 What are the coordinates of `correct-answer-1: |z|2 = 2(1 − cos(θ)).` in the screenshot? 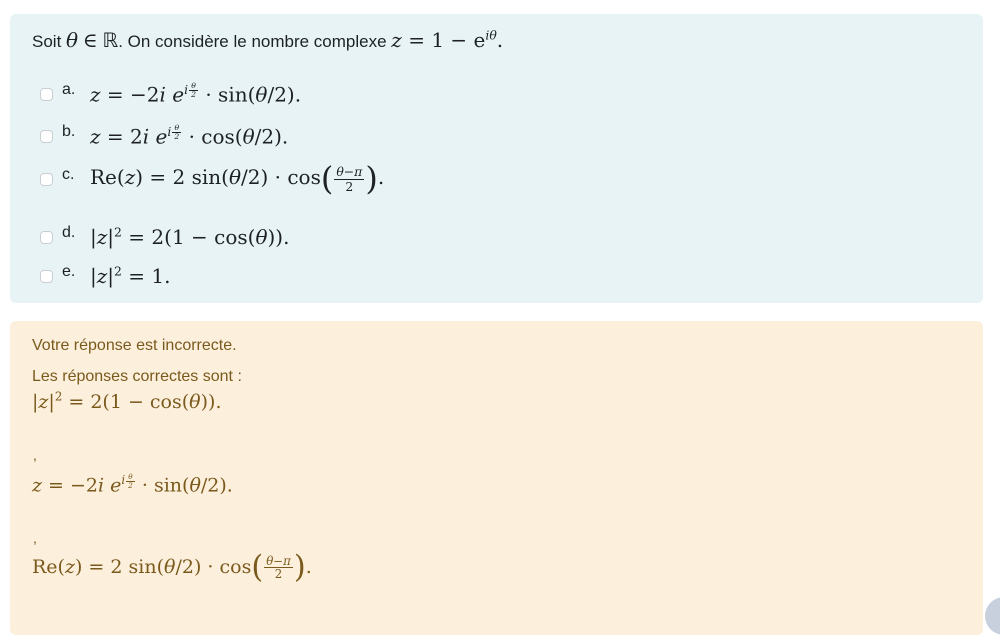 It's located at (127, 401).